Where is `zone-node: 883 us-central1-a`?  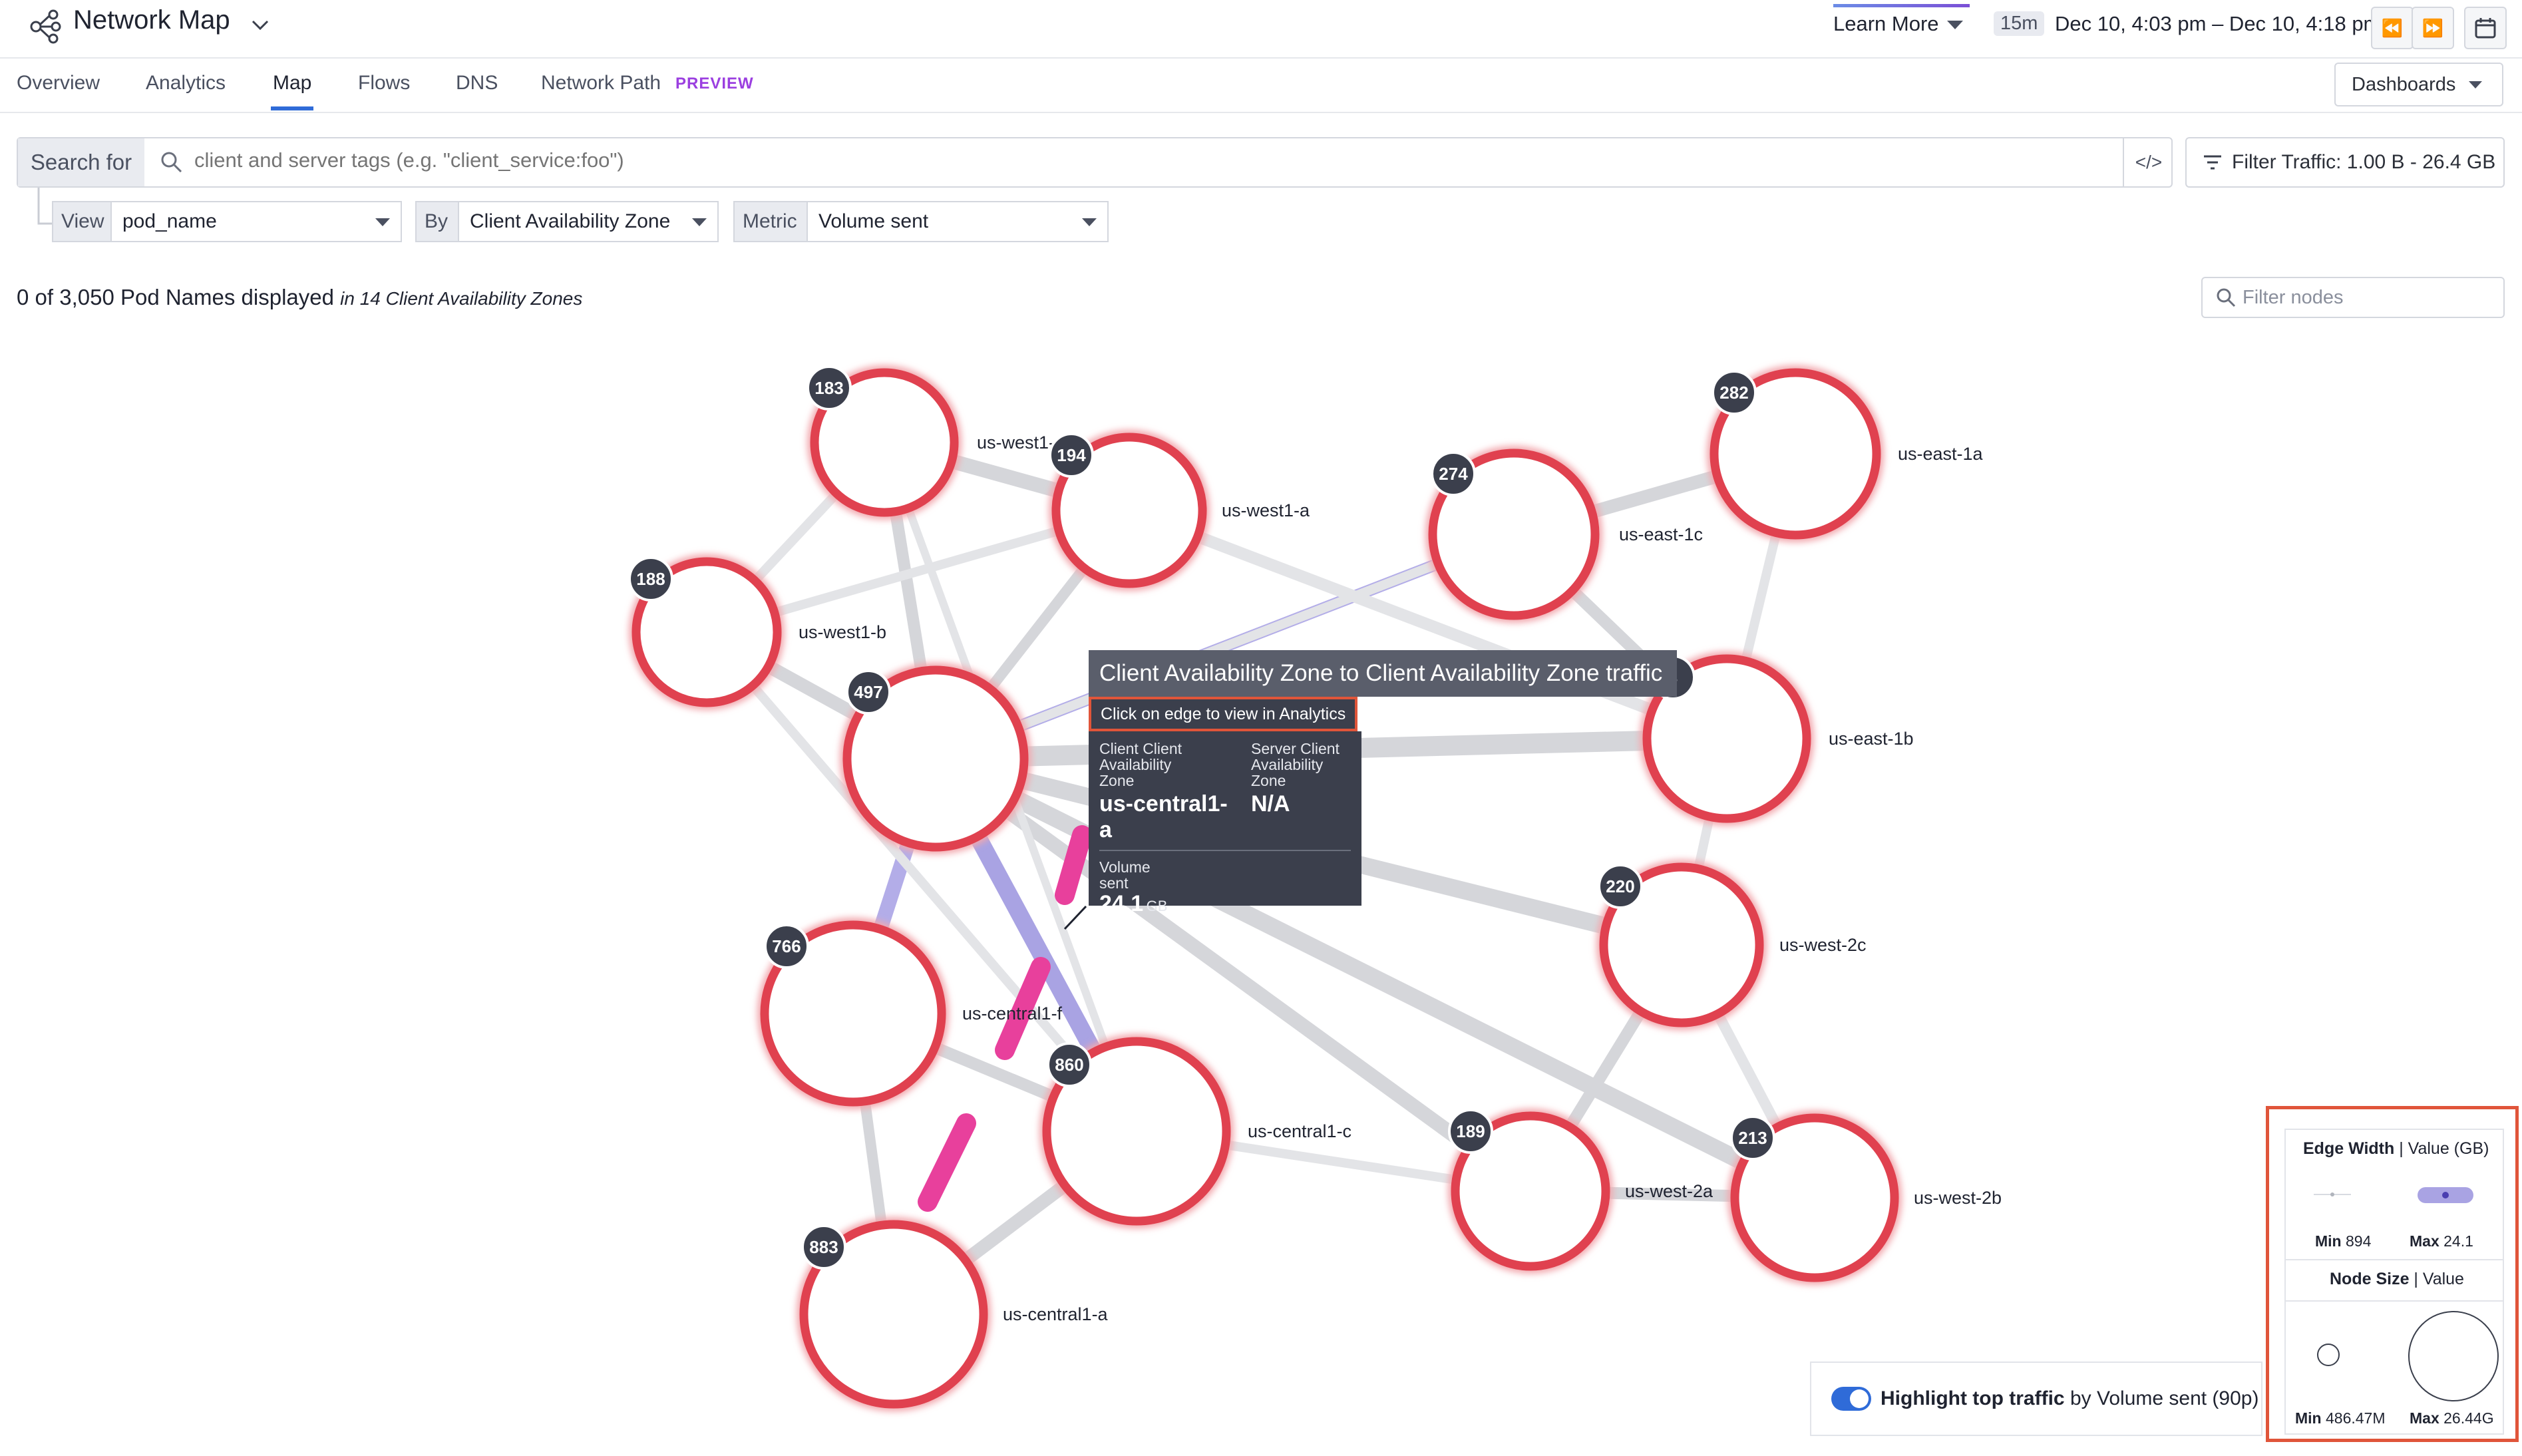 zone-node: 883 us-central1-a is located at coordinates (953, 1314).